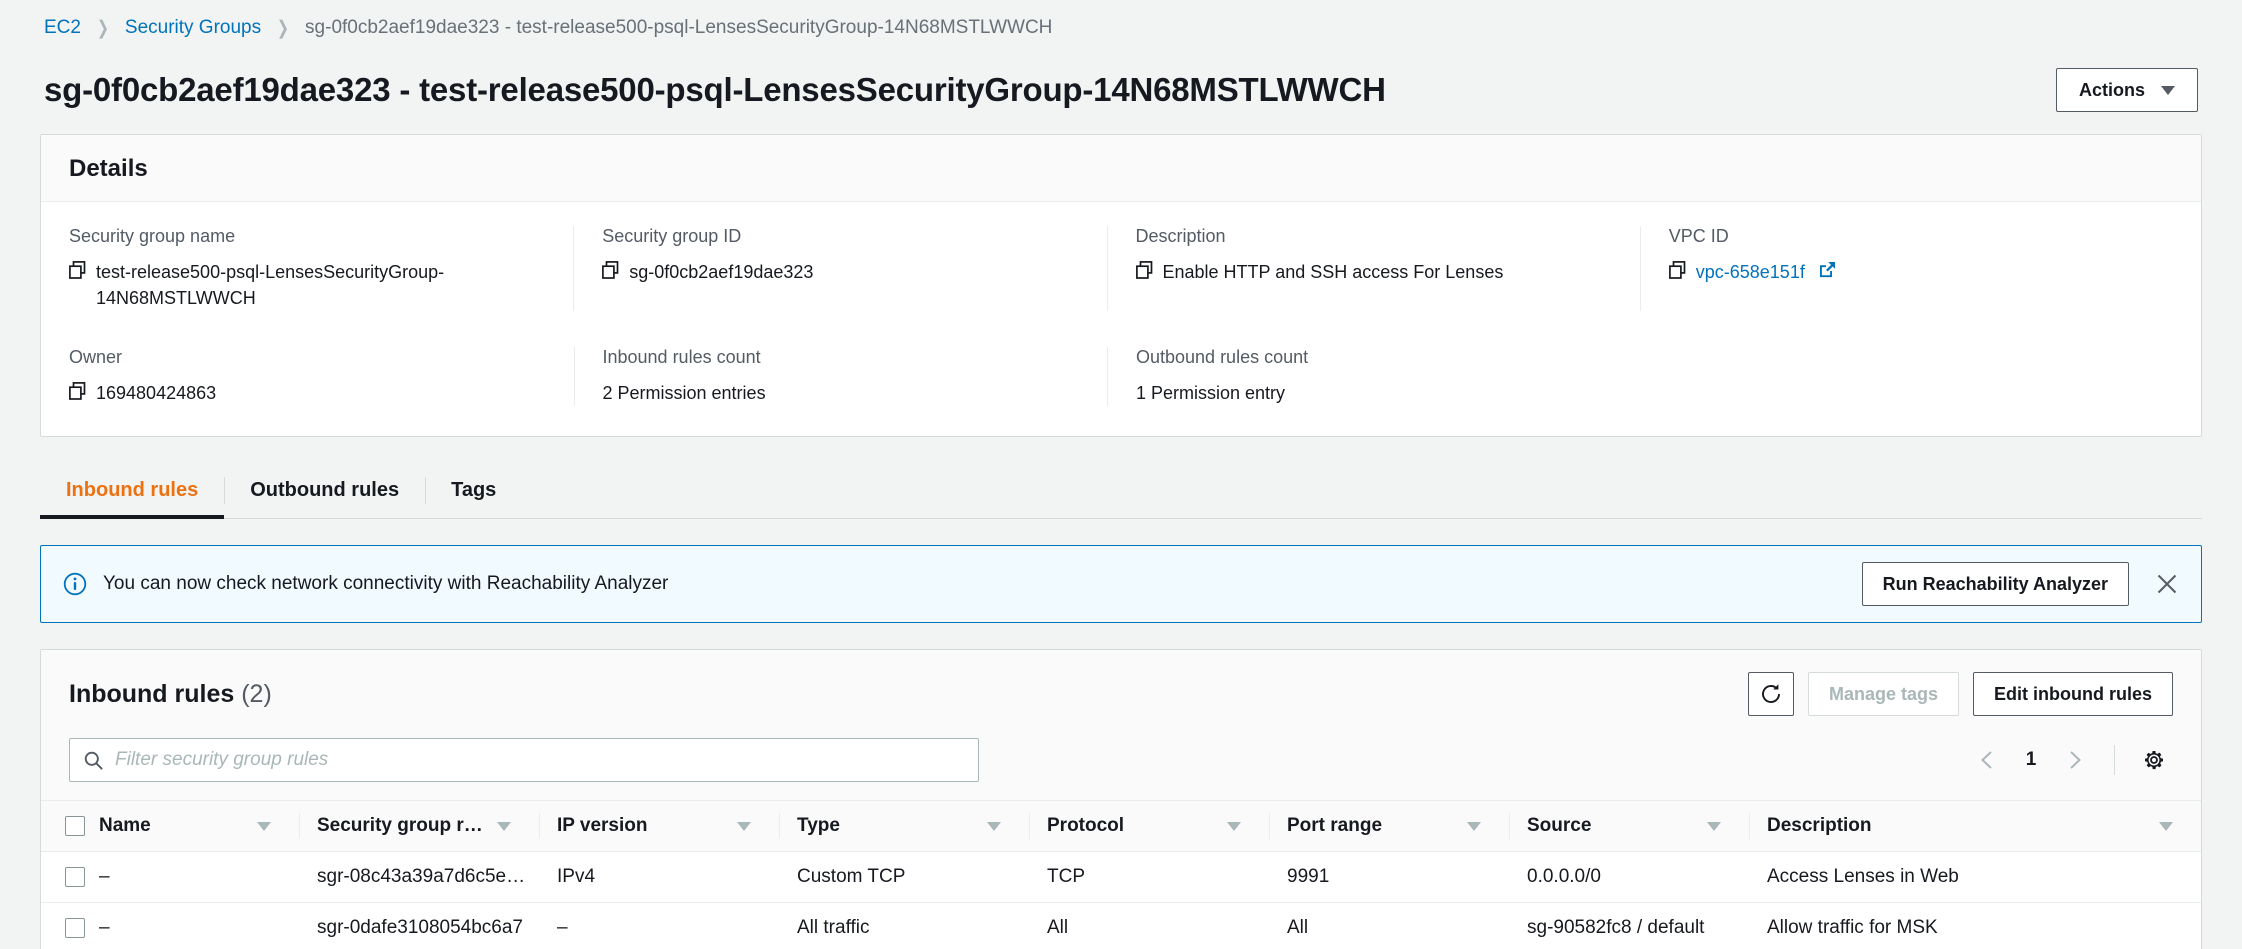 The width and height of the screenshot is (2242, 949). I want to click on breadcrumb-chevron-icon: ❯, so click(102, 28).